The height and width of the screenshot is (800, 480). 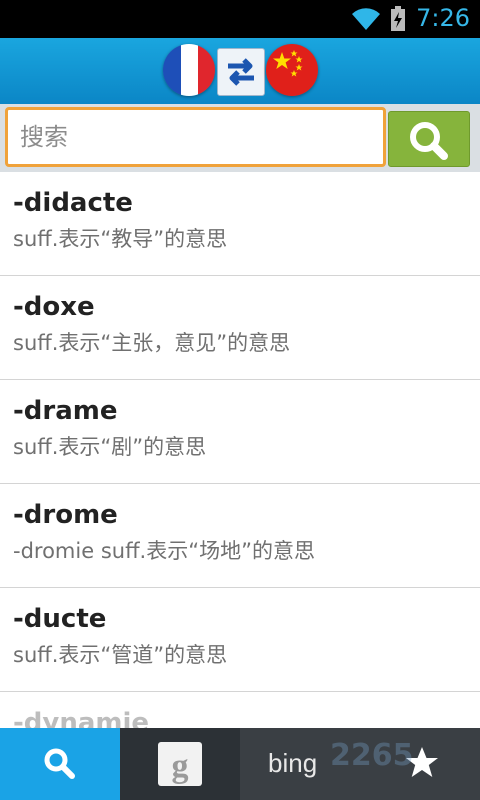 I want to click on entry-word: -dynamie, so click(x=81, y=718).